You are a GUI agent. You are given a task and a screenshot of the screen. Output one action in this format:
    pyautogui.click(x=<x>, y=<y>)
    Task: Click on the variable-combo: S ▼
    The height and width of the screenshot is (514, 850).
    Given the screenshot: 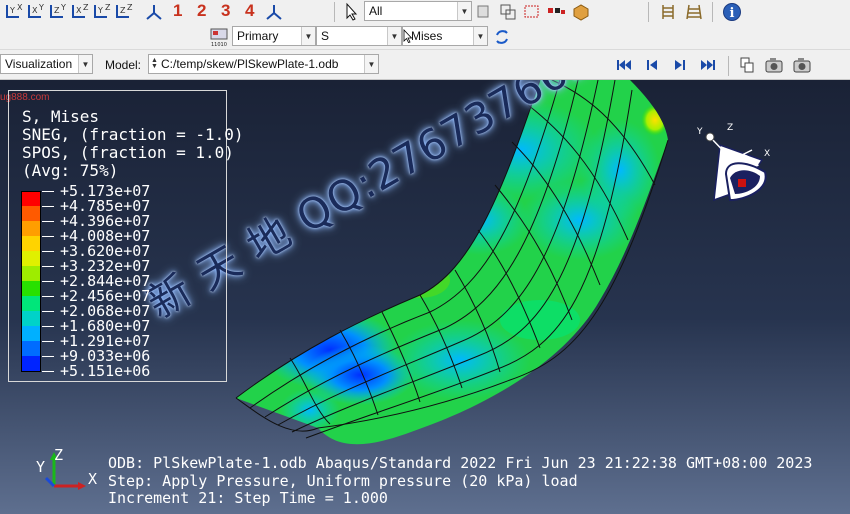 What is the action you would take?
    pyautogui.click(x=359, y=36)
    